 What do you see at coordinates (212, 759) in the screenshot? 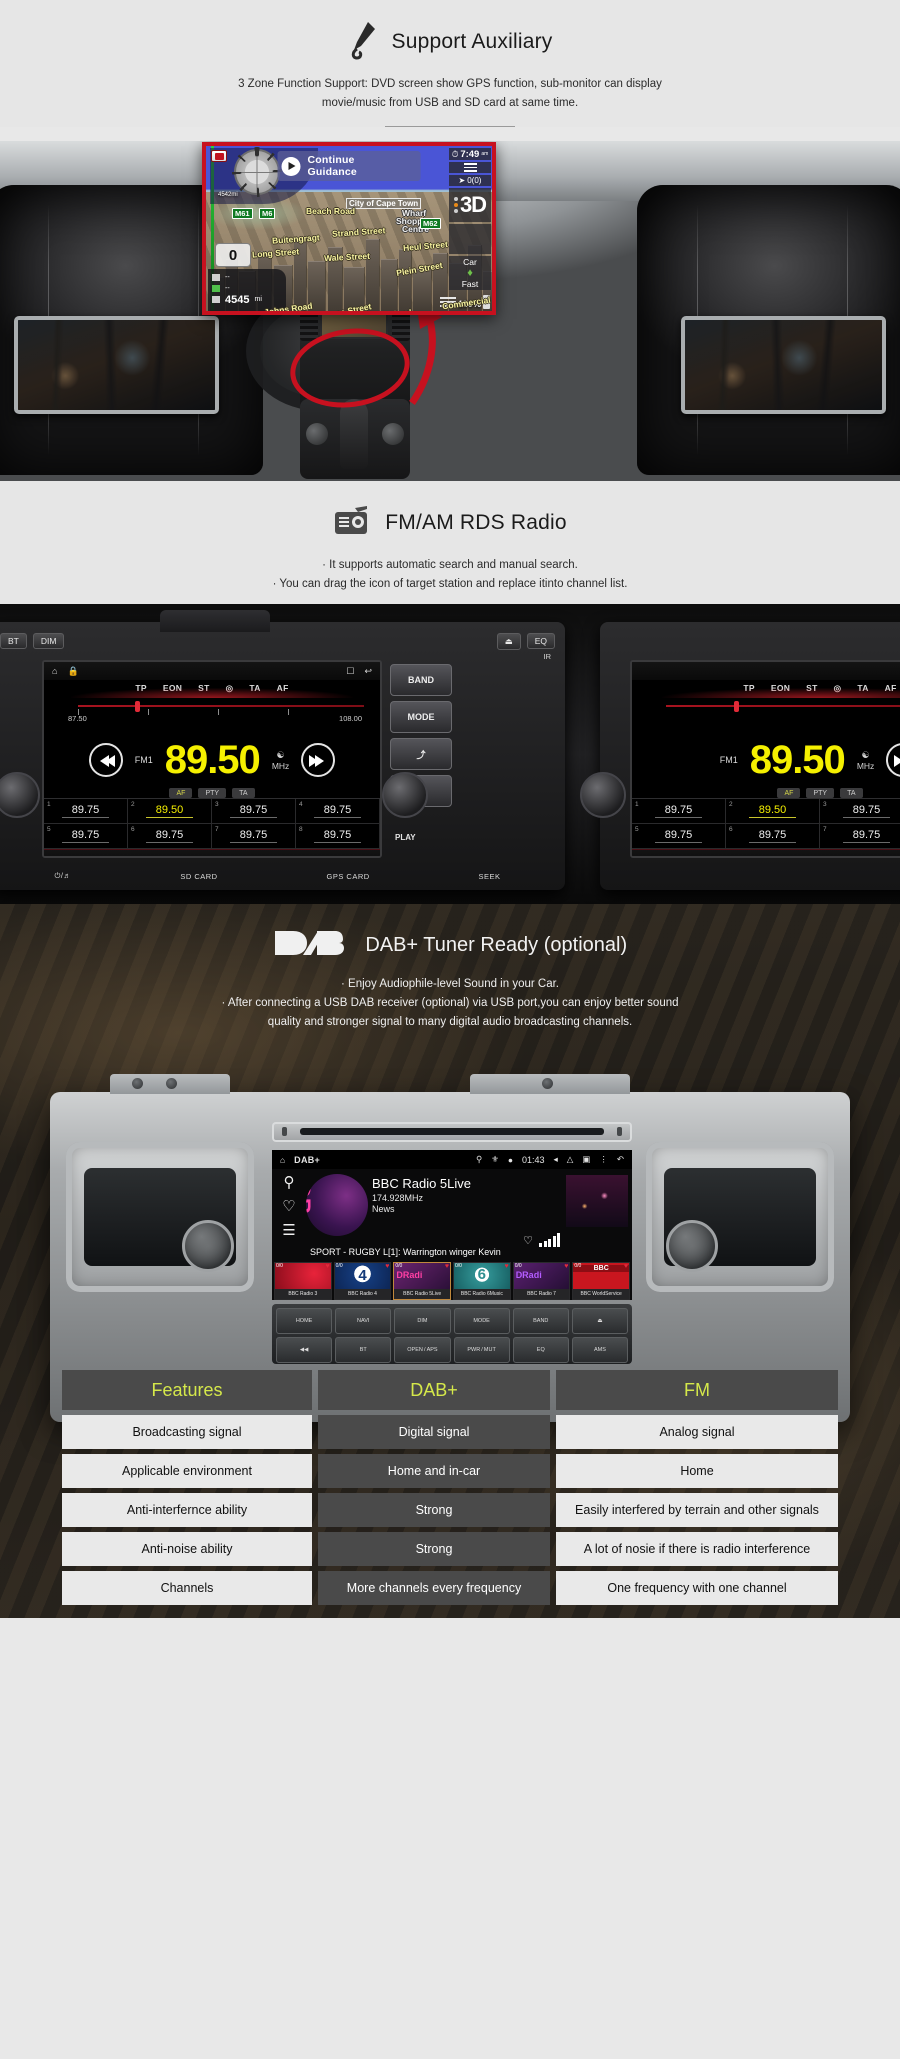
I see `radio-screen-main: ⌂ 🔒 ☐ ↩ TP EON ST ◎ TA AF` at bounding box center [212, 759].